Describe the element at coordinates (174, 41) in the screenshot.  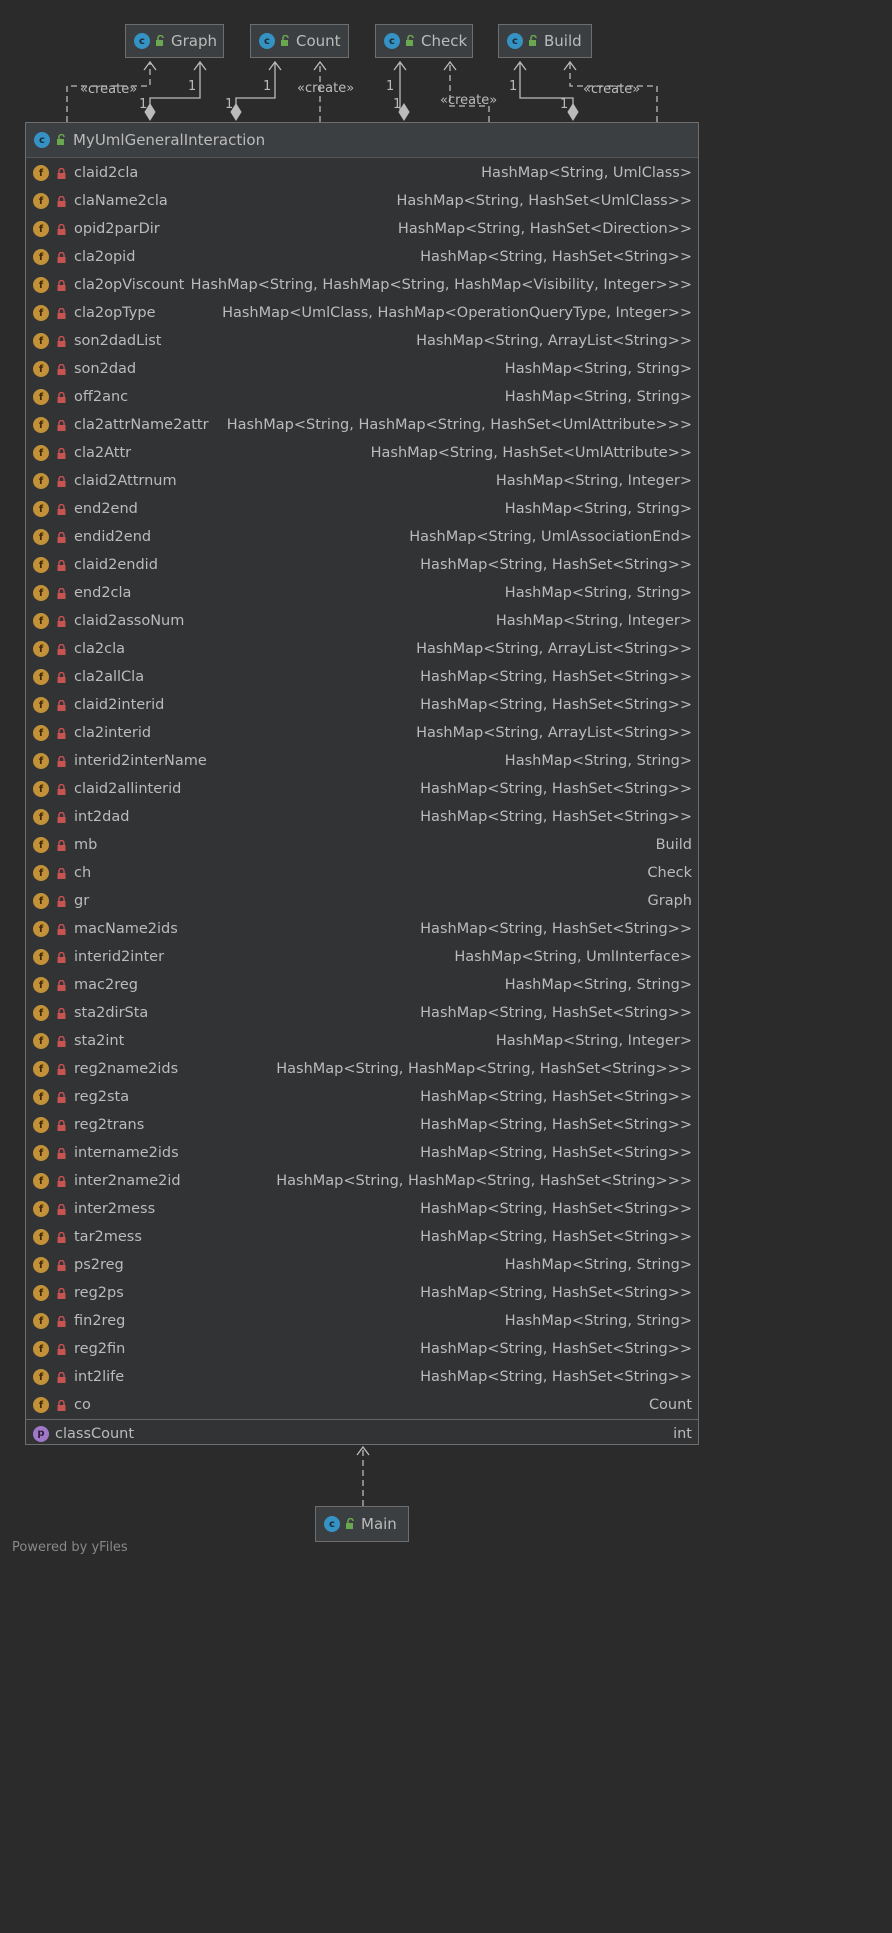
I see `class-box-graph: c Graph` at that location.